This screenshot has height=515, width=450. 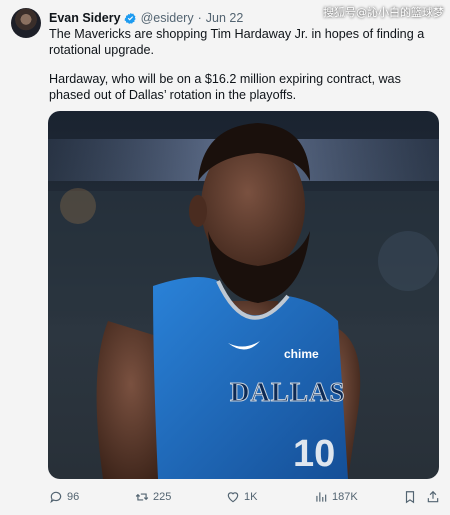 What do you see at coordinates (56, 497) in the screenshot?
I see `reply-icon` at bounding box center [56, 497].